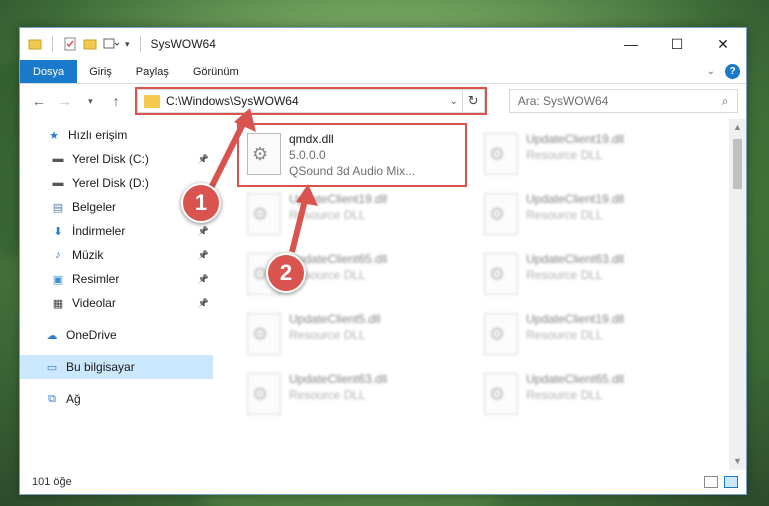  I want to click on sidebar-item: ☁ OneDrive, so click(116, 335).